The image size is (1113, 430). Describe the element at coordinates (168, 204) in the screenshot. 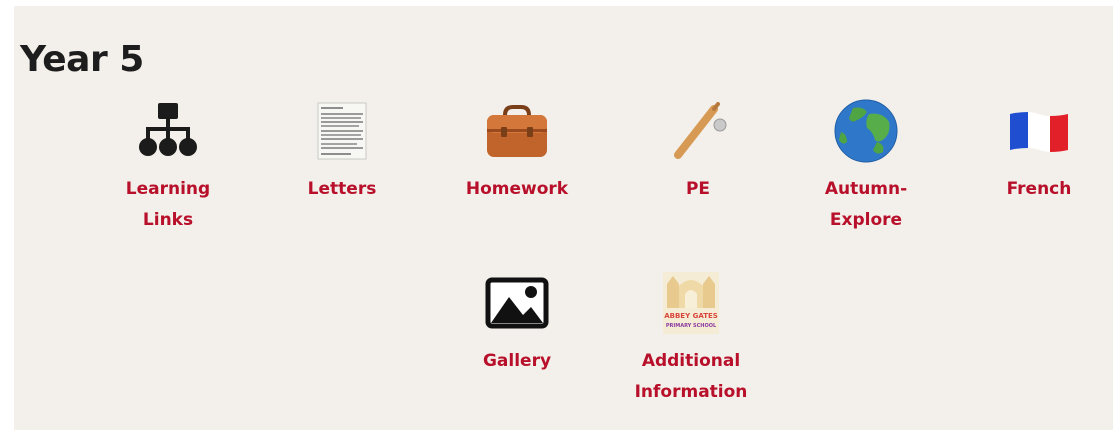

I see `tile-label: Learning Links` at that location.